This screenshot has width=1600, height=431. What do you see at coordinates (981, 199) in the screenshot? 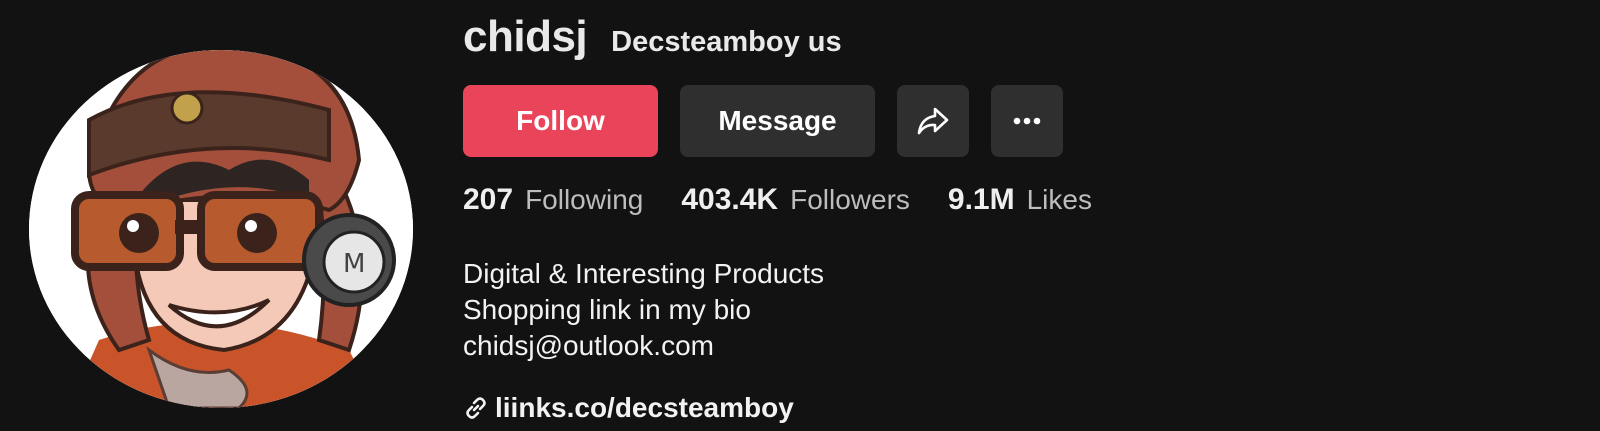
I see `likes-count: 9.1M` at bounding box center [981, 199].